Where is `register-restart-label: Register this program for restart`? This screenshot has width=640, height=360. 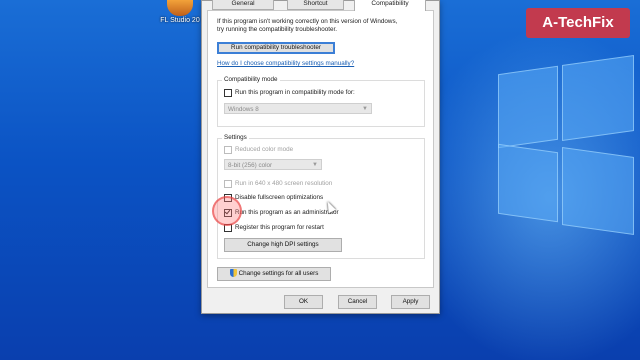 register-restart-label: Register this program for restart is located at coordinates (279, 227).